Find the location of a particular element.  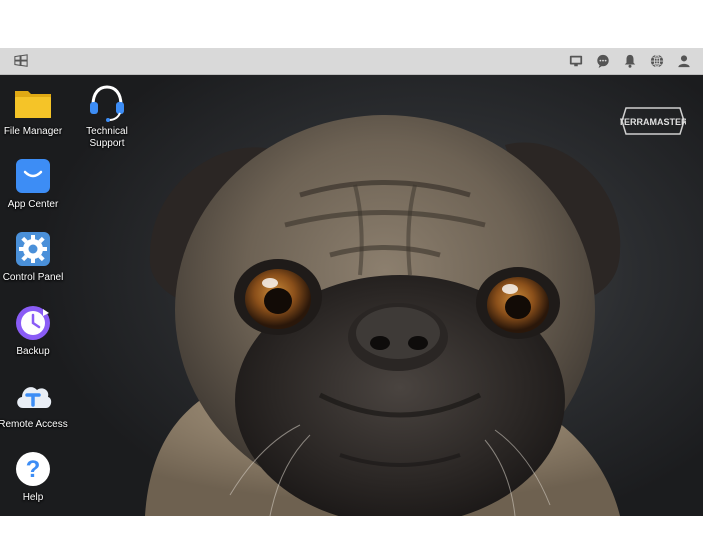

clock-icon is located at coordinates (33, 323).